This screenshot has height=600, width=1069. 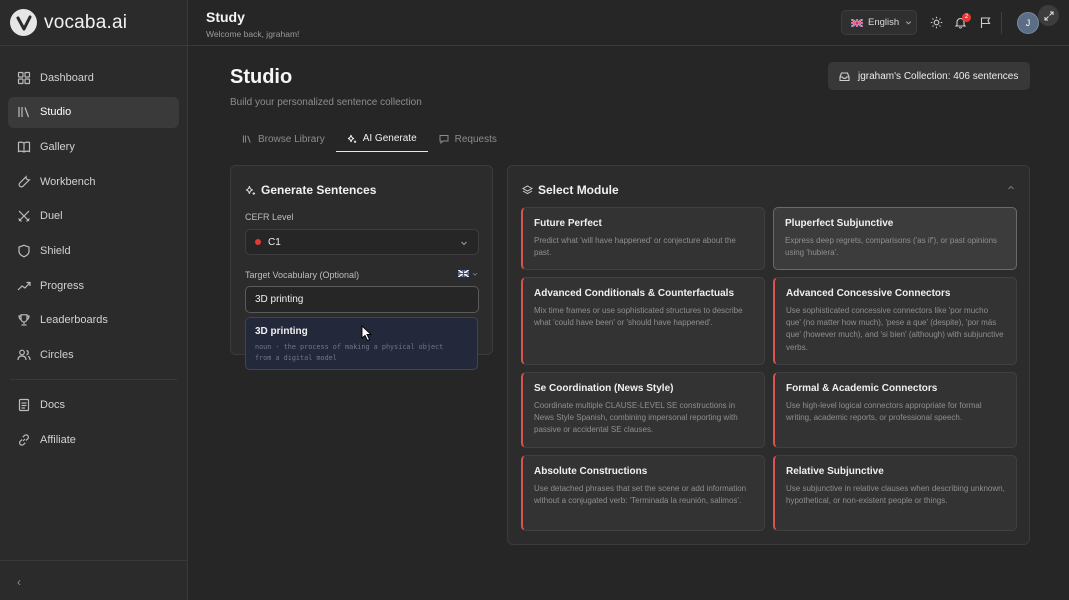 What do you see at coordinates (55, 250) in the screenshot?
I see `sidebar-item-label: Shield` at bounding box center [55, 250].